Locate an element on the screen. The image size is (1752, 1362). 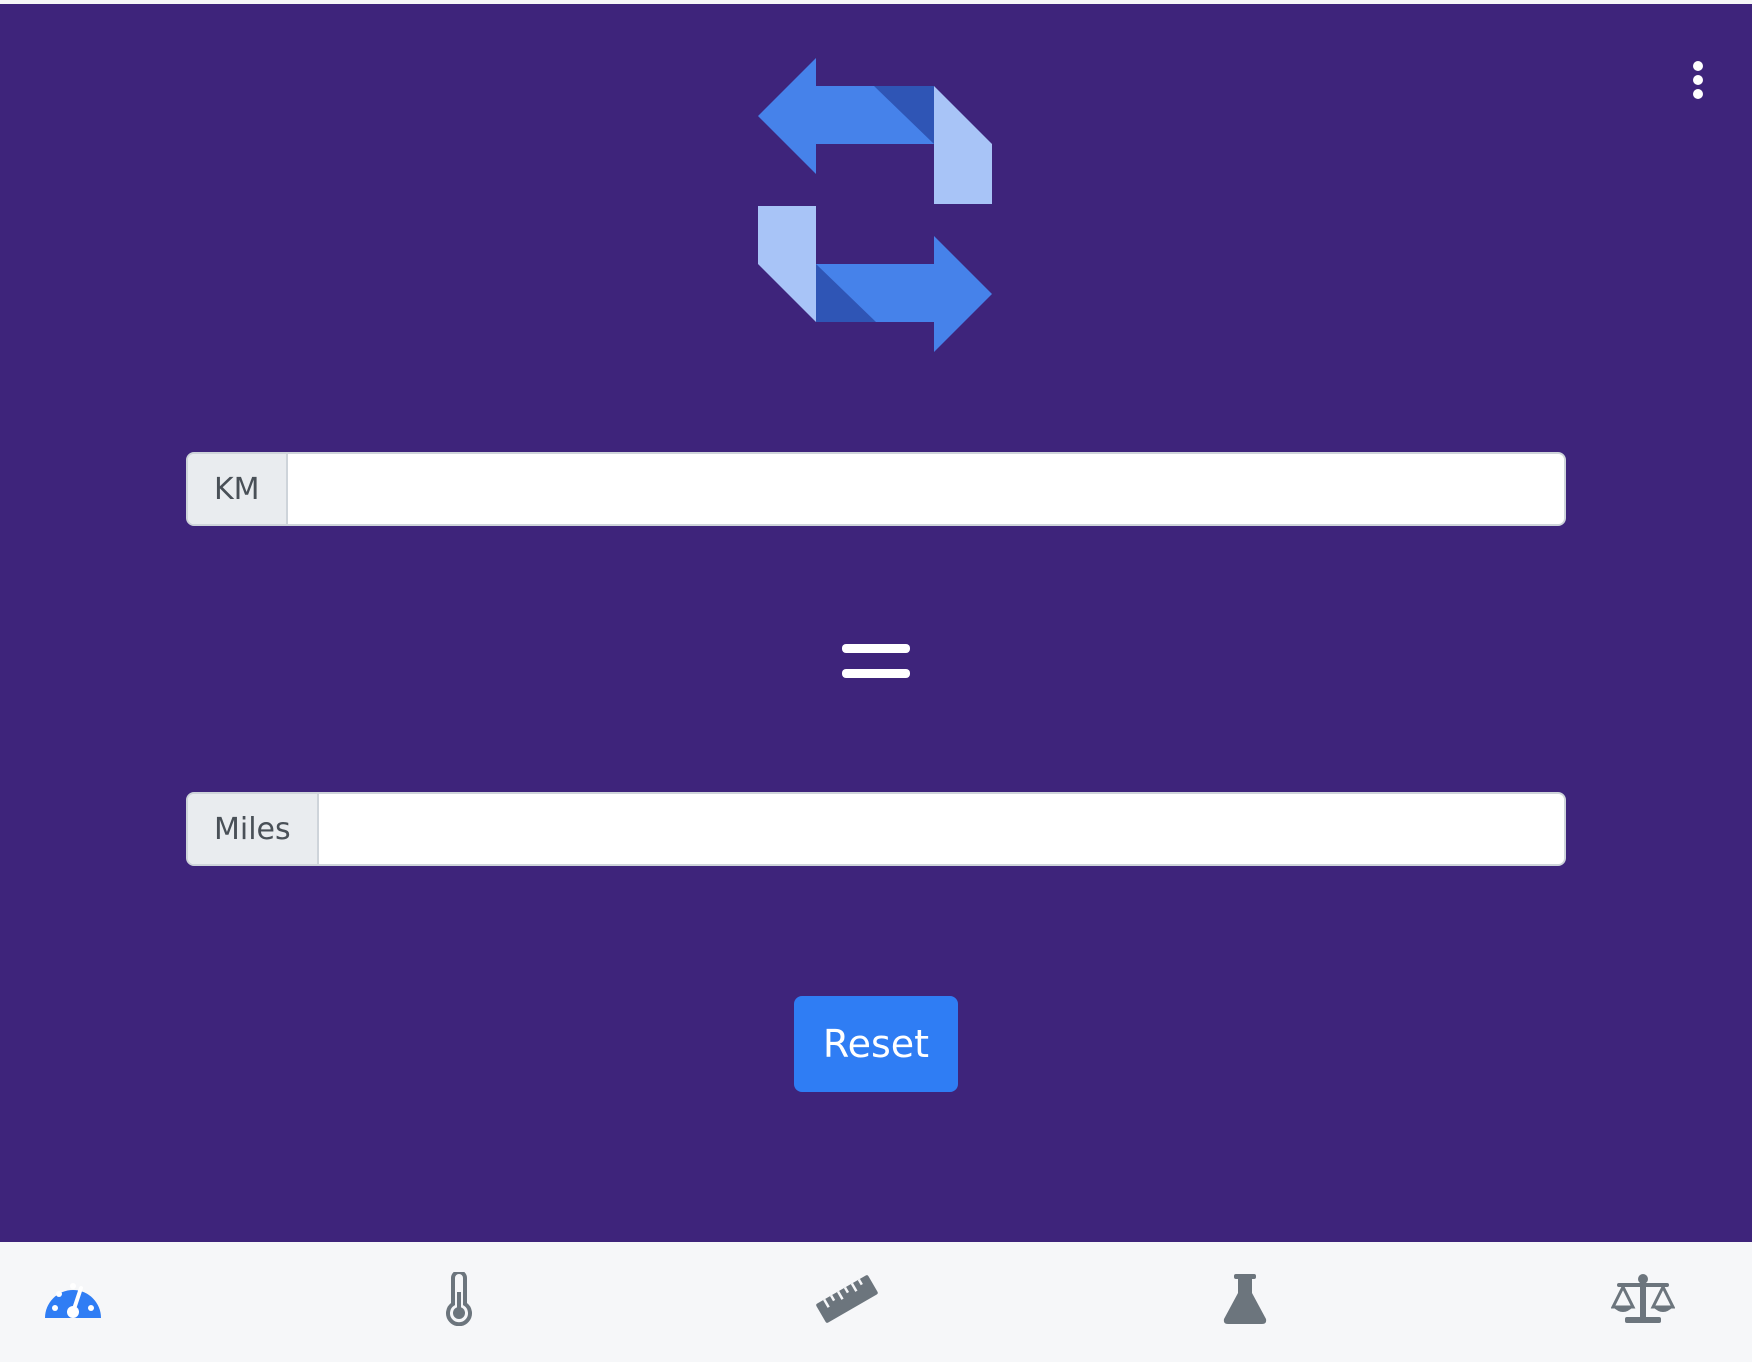
speedometer-icon is located at coordinates (73, 1300).